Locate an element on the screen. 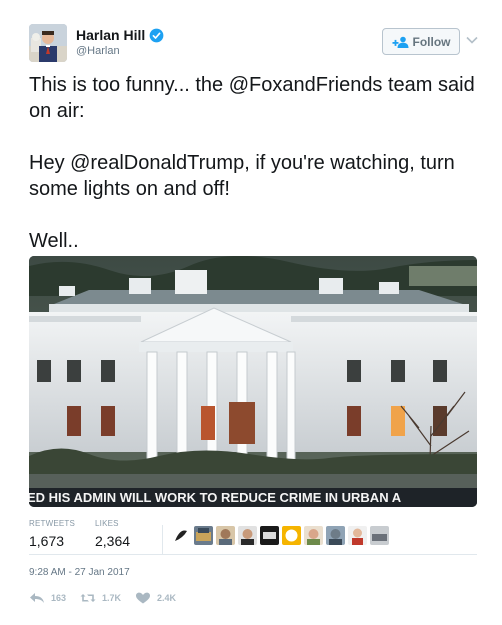  likes-stat: LIKES 2,364 is located at coordinates (112, 534).